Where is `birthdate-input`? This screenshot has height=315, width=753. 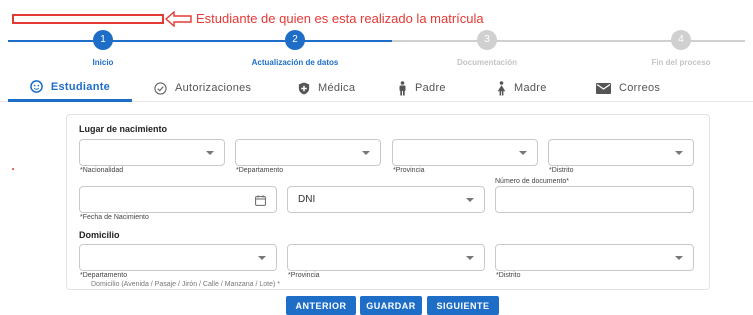 birthdate-input is located at coordinates (178, 199).